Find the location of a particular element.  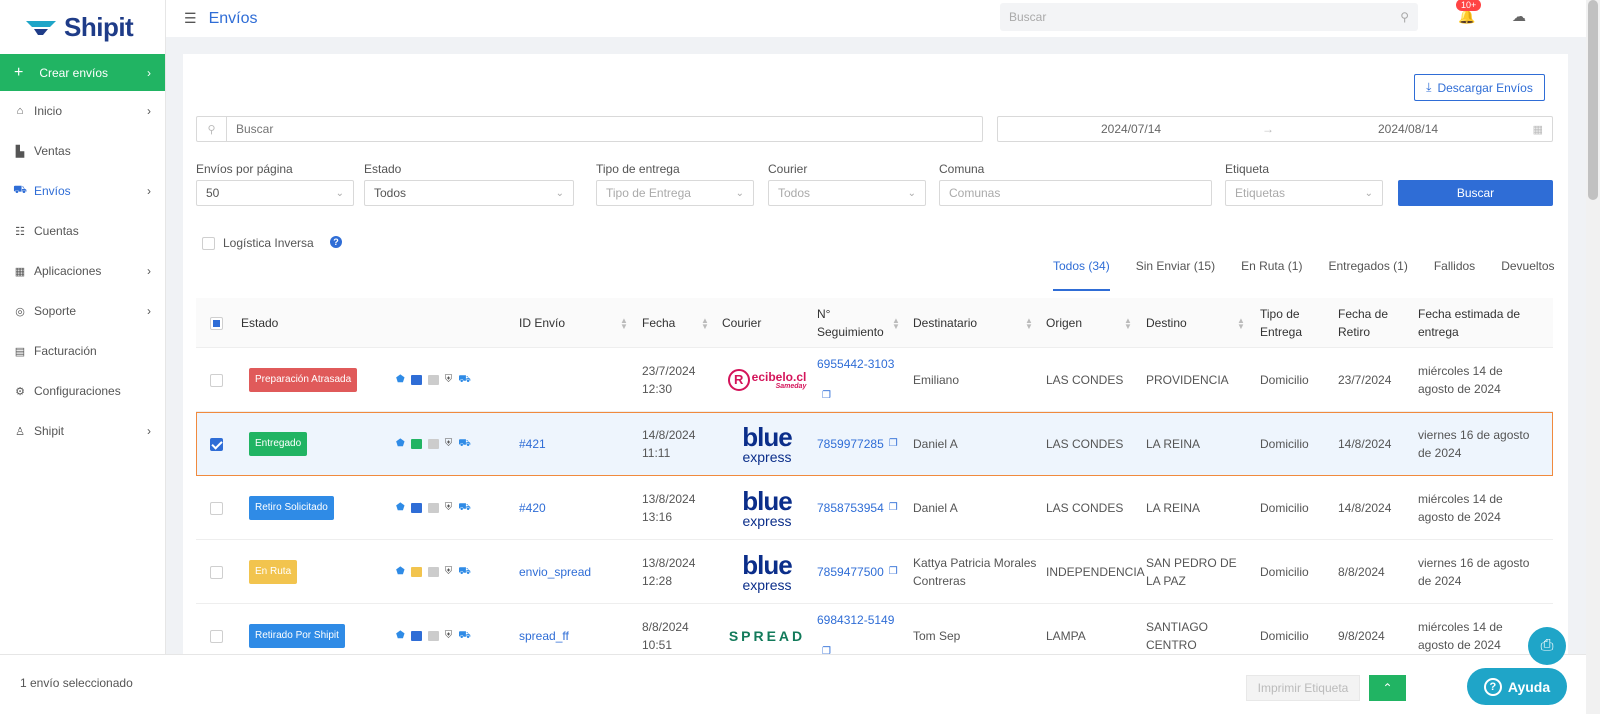

sidebar-item-1: ▙ Ventas is located at coordinates (82, 151).